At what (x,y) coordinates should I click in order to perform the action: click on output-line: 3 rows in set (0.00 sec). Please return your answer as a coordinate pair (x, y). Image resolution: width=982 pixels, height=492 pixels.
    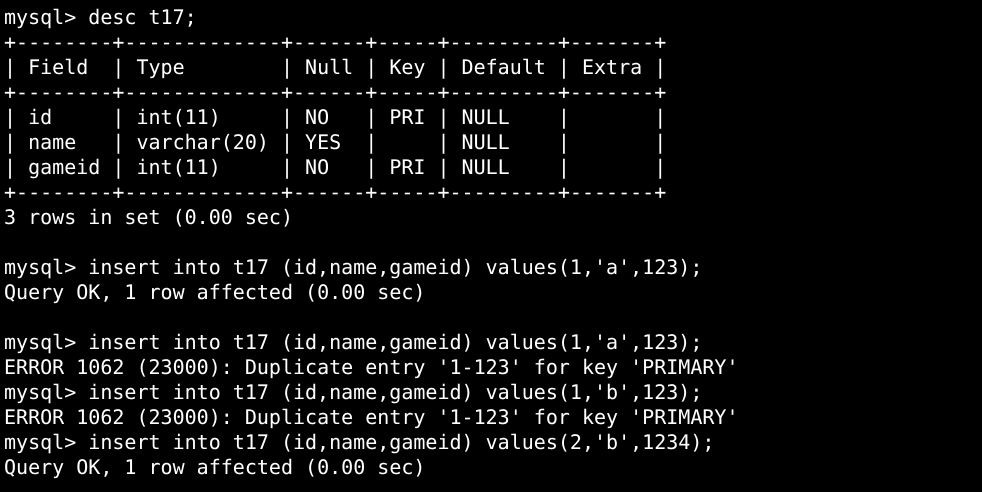
    Looking at the image, I should click on (148, 217).